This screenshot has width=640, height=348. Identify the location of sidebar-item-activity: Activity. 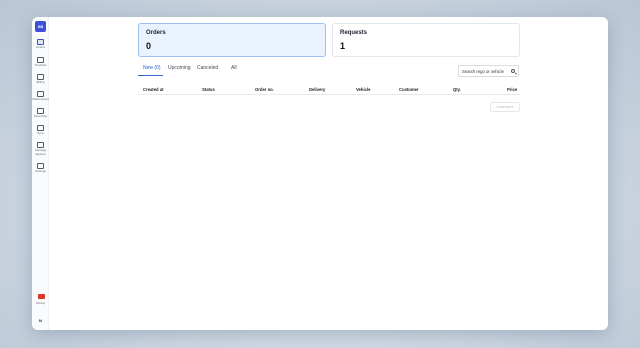
(40, 303).